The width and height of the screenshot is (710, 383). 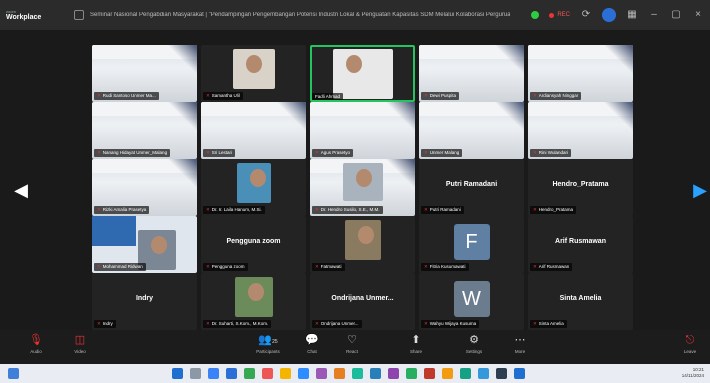 I want to click on video-button: ◫ Video, so click(x=80, y=343).